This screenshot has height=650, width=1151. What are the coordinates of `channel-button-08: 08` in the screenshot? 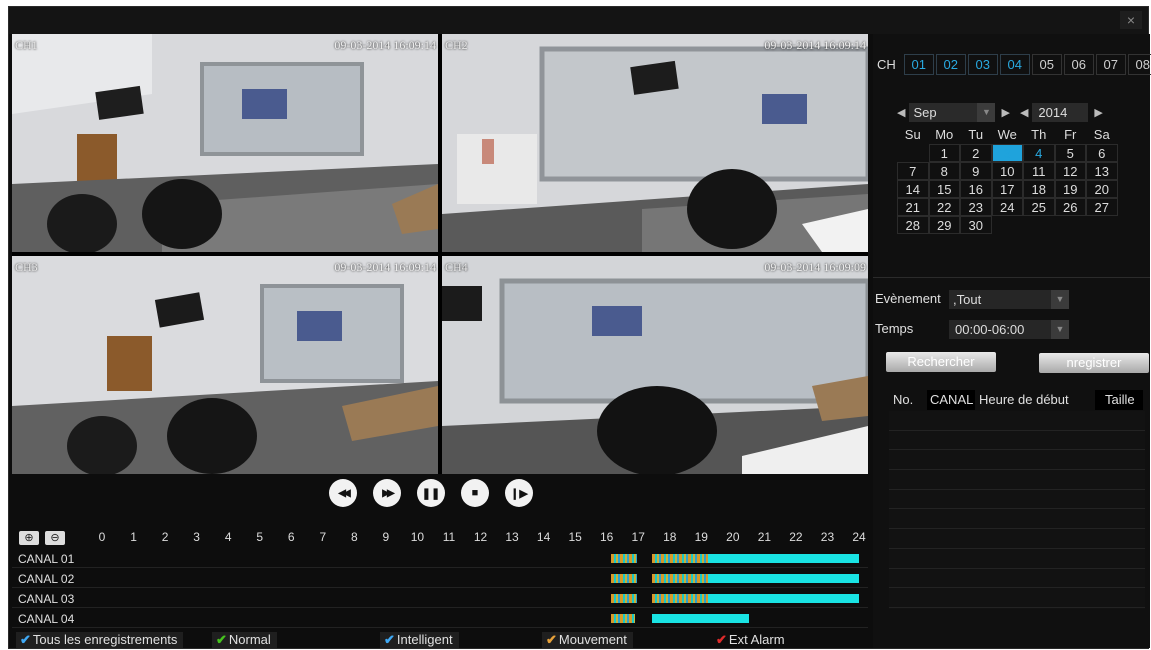 It's located at (1139, 64).